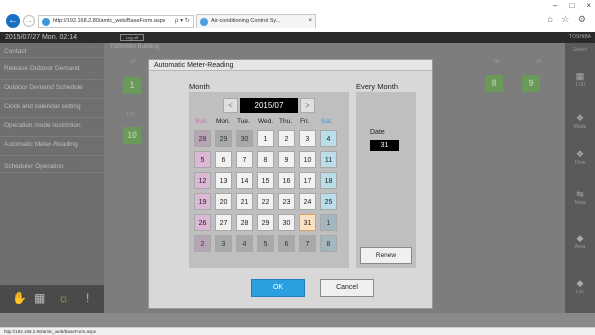 Image resolution: width=595 pixels, height=335 pixels. I want to click on calendar-day: 10, so click(307, 159).